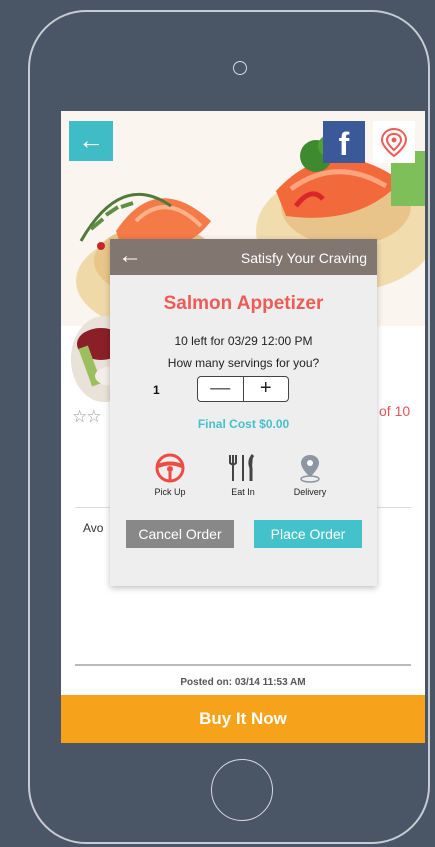  I want to click on home-button, so click(242, 790).